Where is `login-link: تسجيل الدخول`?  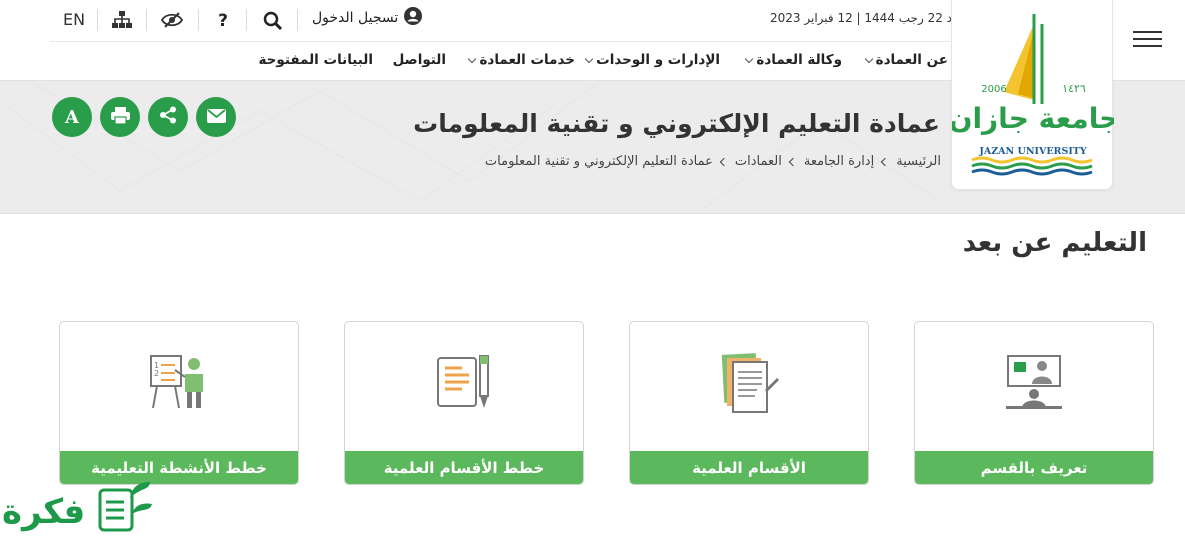 login-link: تسجيل الدخول is located at coordinates (367, 18).